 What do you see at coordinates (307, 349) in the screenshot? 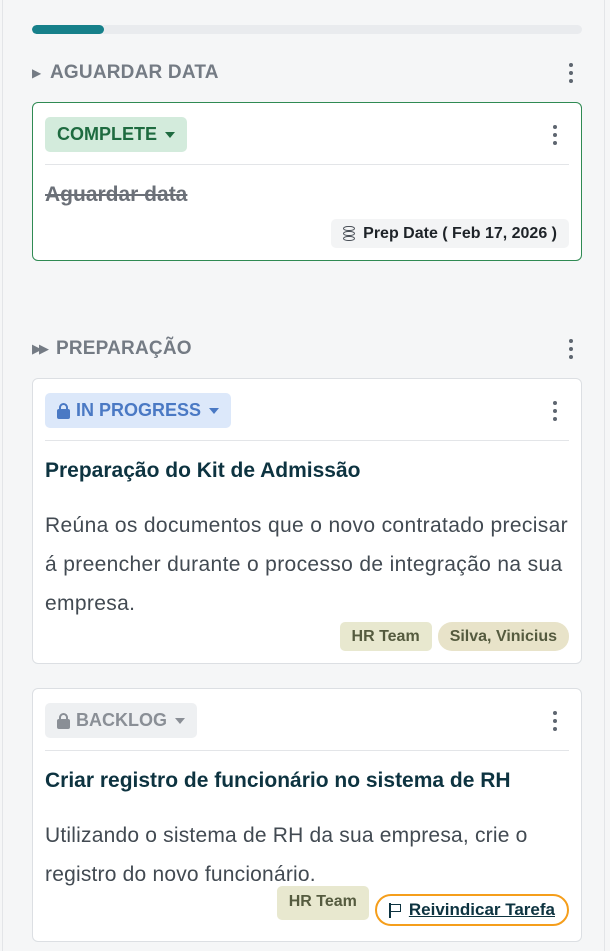
I see `section-header-preparacao: ▶▶ PREPARAÇÃO` at bounding box center [307, 349].